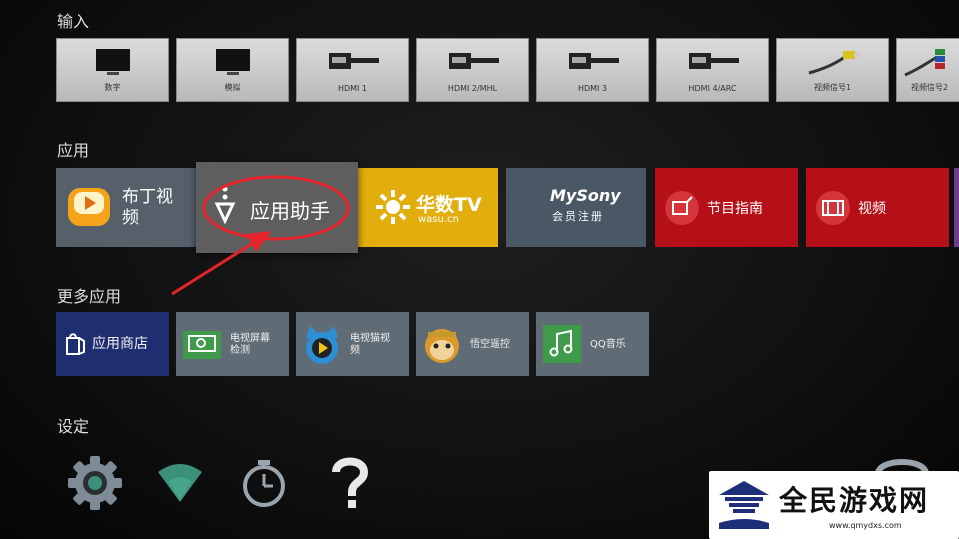 This screenshot has width=959, height=539. I want to click on wifi-icon, so click(180, 483).